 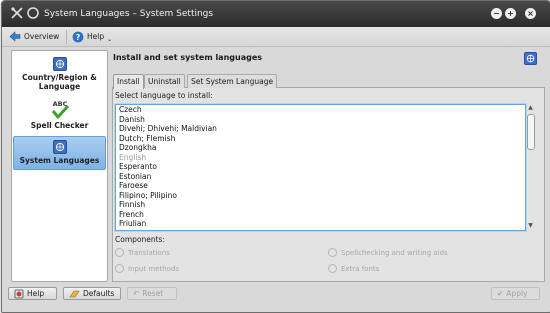 I want to click on language-item: French, so click(x=320, y=215).